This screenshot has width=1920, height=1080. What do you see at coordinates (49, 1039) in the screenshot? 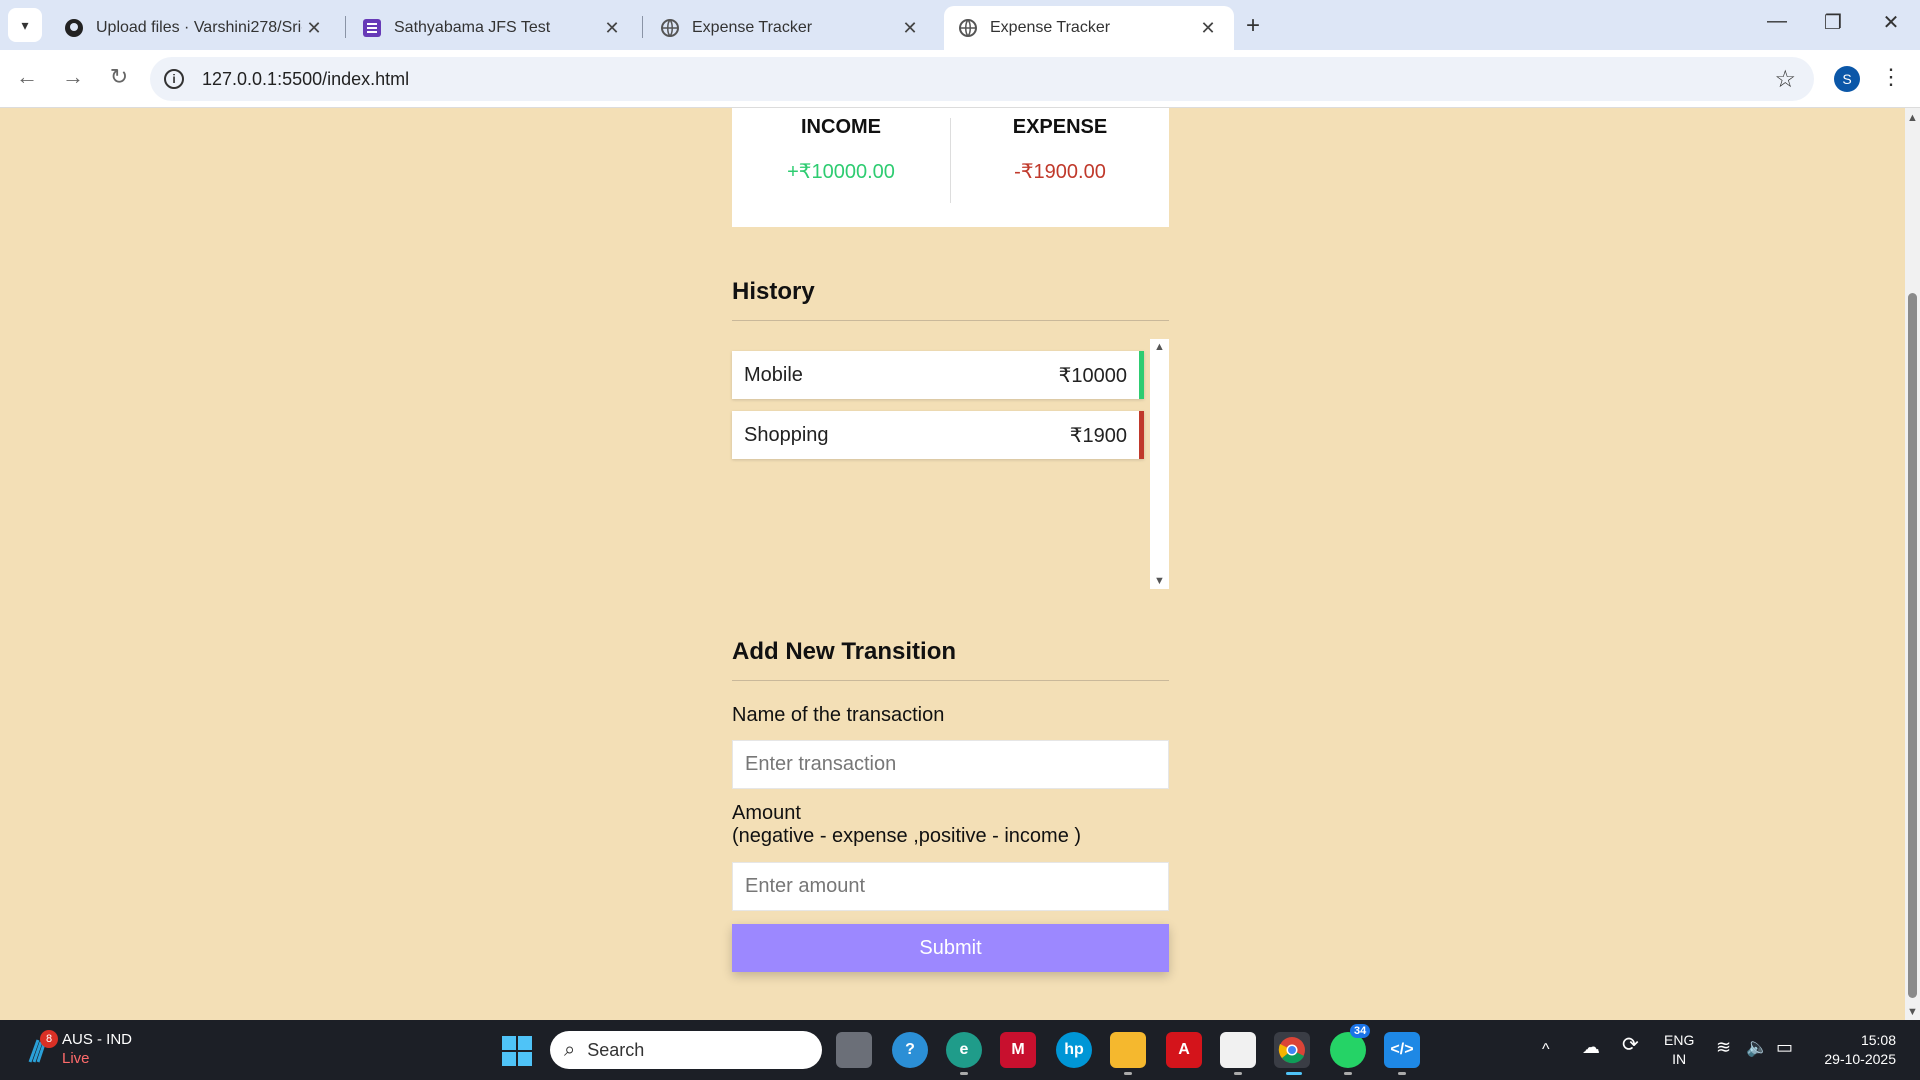
I see `notification-badge: 8` at bounding box center [49, 1039].